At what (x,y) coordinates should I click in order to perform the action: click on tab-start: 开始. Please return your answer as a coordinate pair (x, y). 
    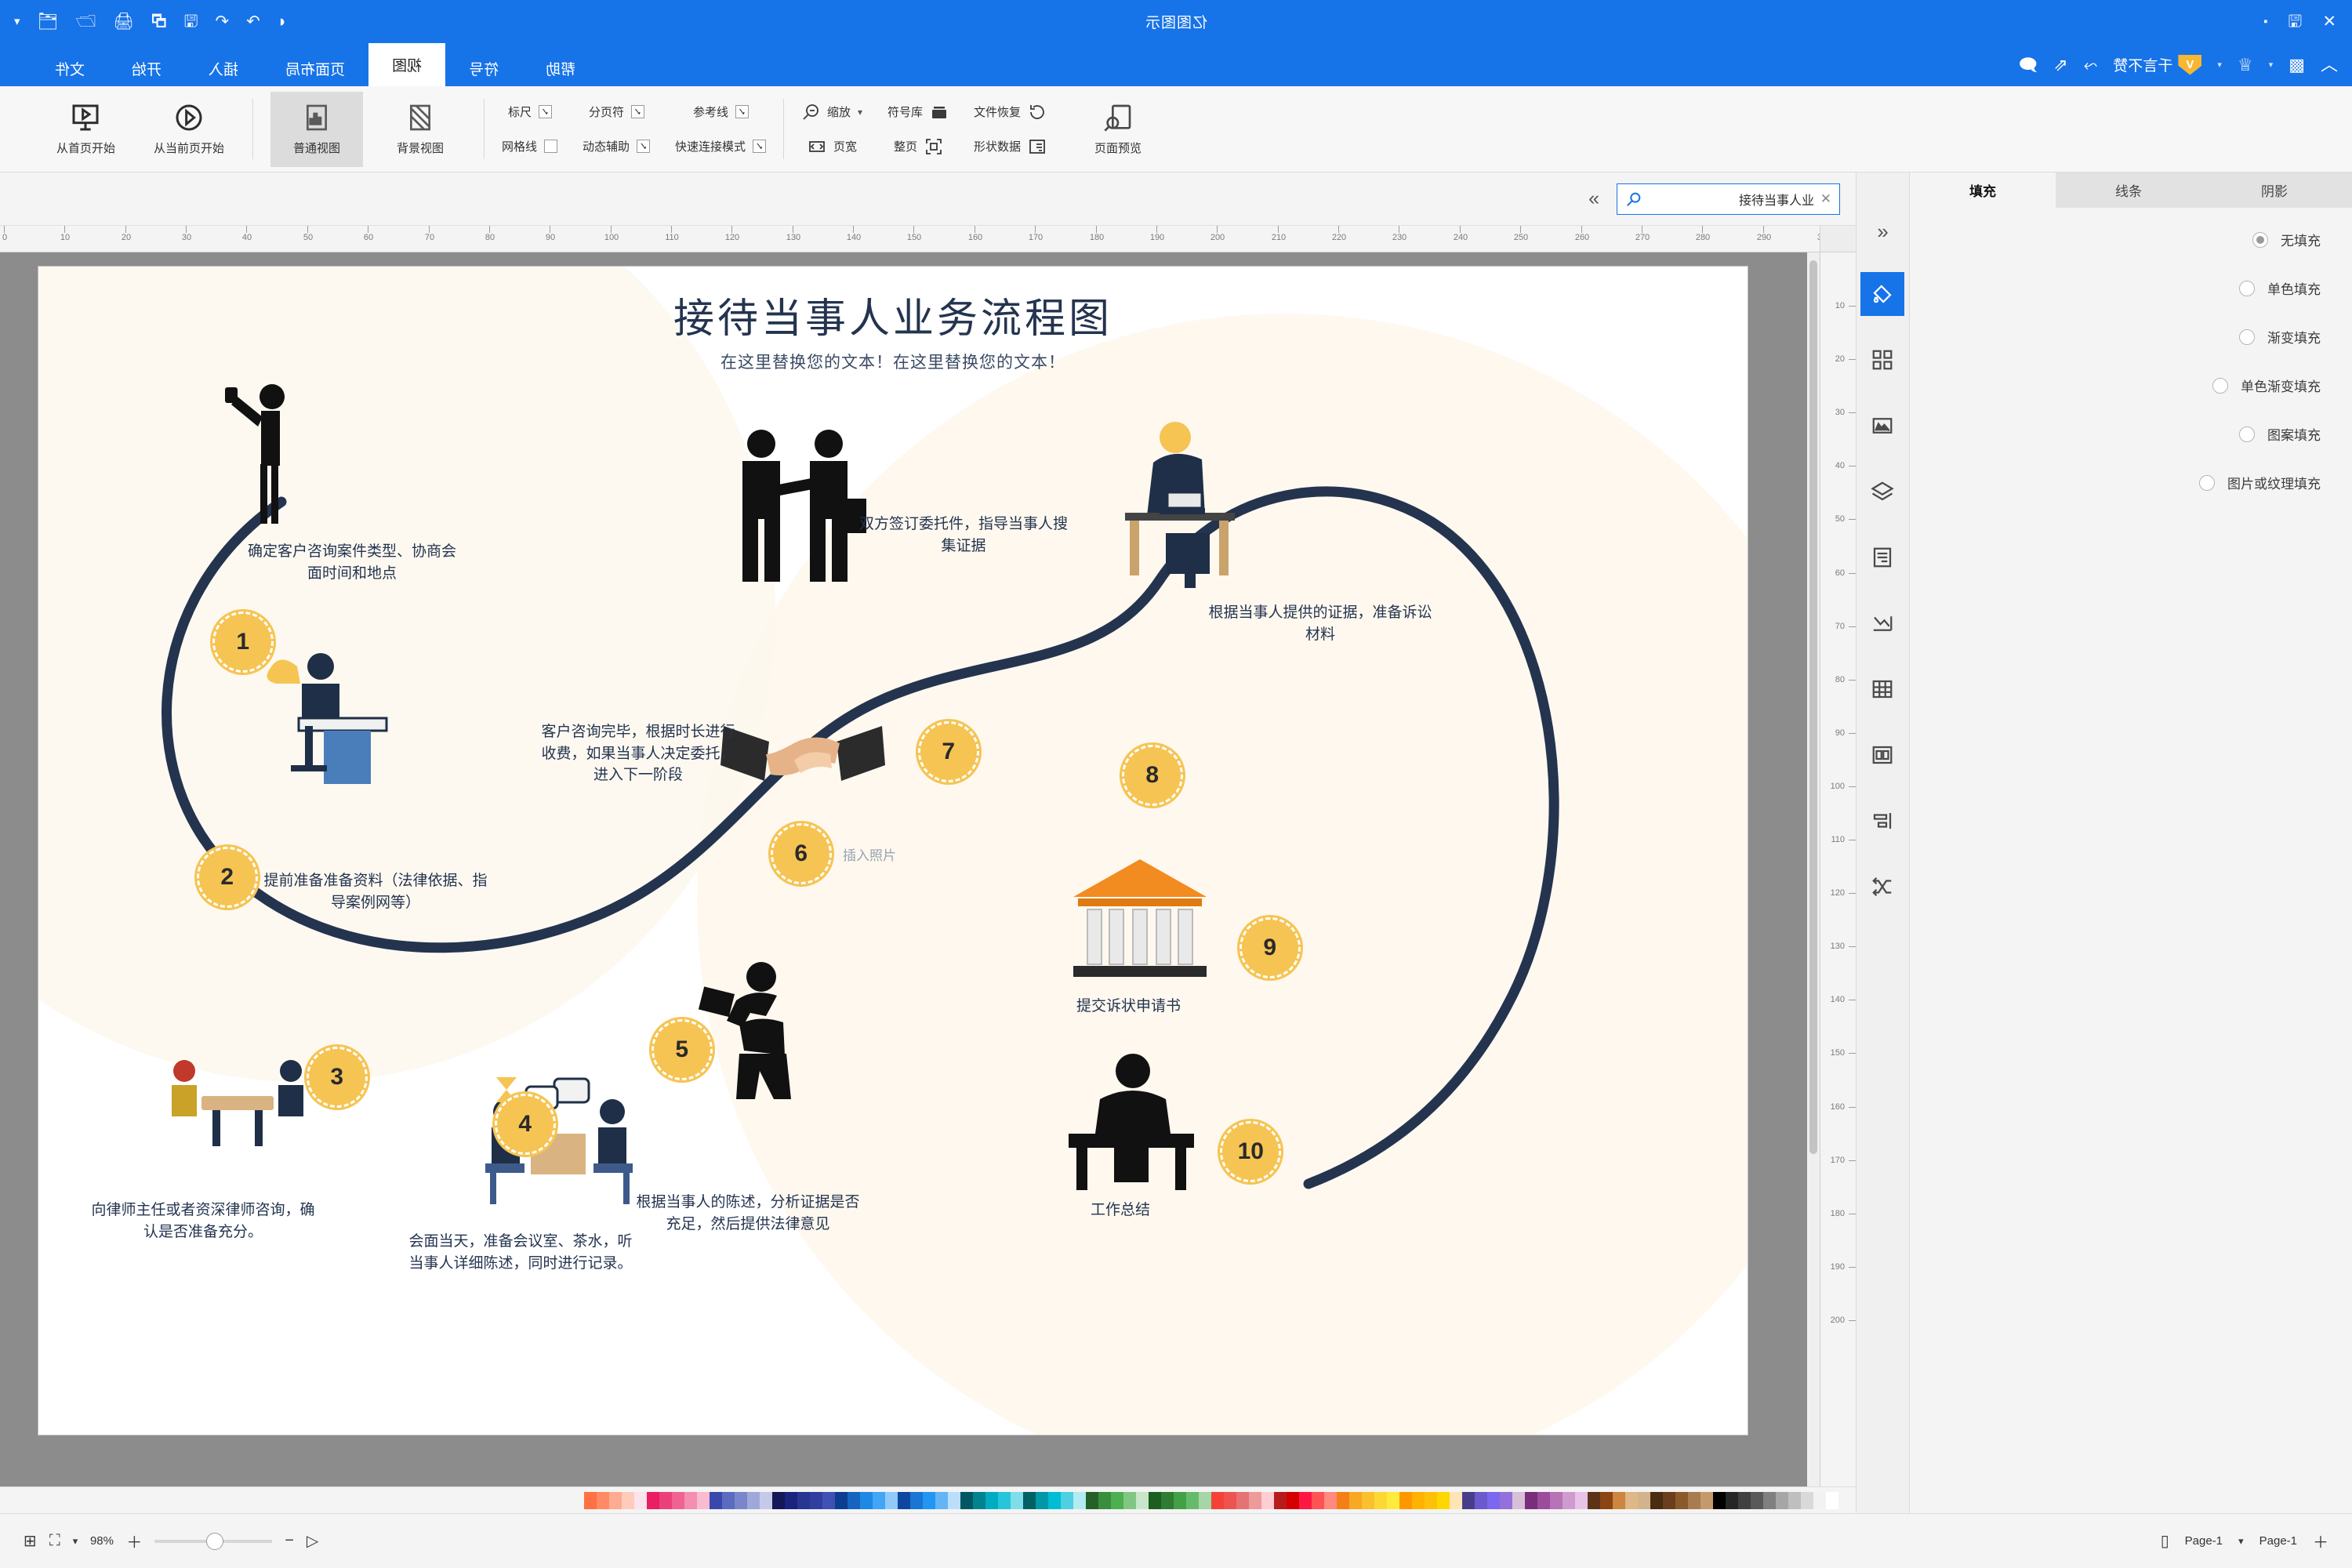
    Looking at the image, I should click on (146, 68).